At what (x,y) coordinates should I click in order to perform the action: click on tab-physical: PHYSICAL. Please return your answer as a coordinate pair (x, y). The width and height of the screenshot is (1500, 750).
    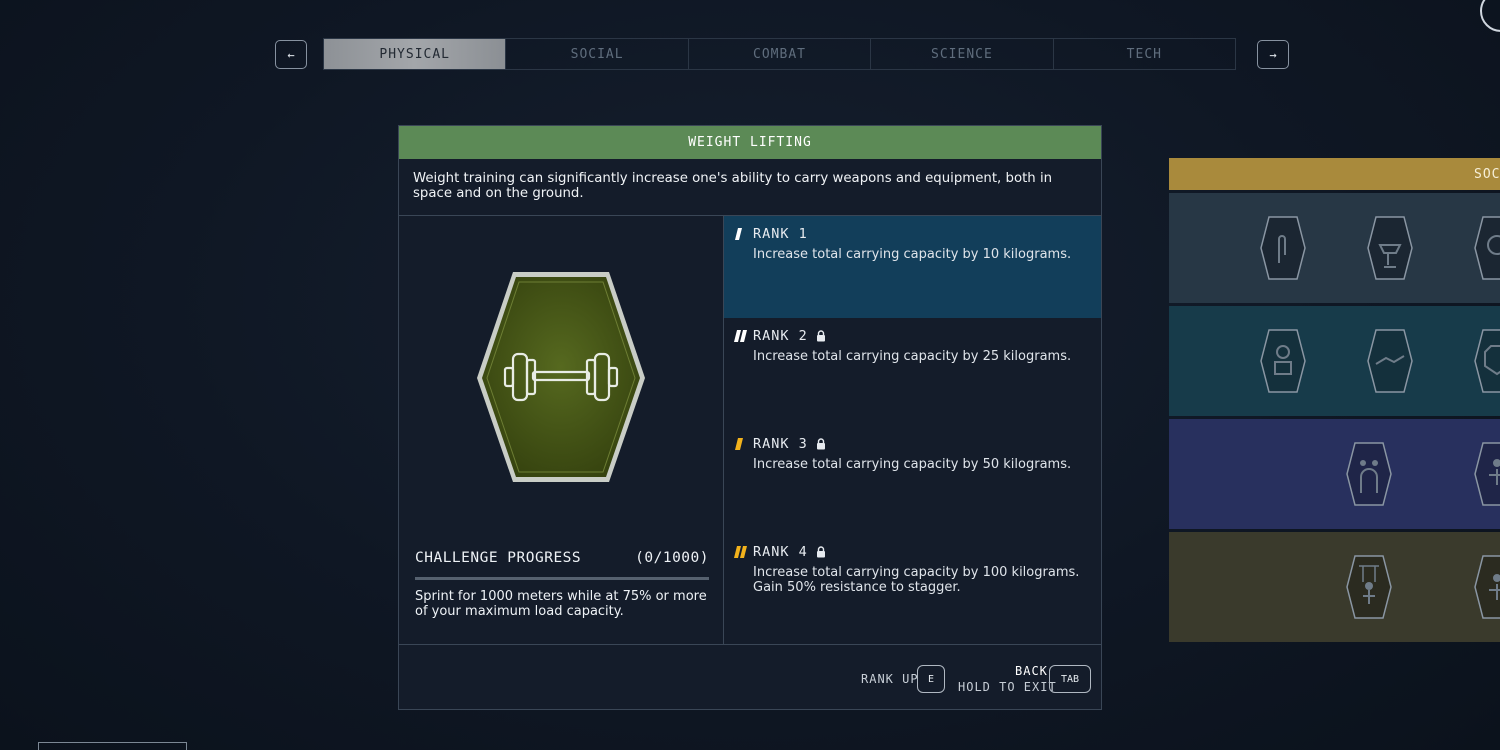
    Looking at the image, I should click on (415, 54).